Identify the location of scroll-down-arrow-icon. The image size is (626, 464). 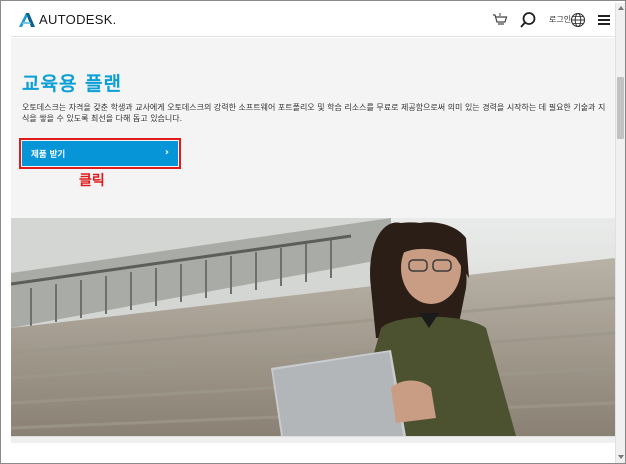
(621, 457).